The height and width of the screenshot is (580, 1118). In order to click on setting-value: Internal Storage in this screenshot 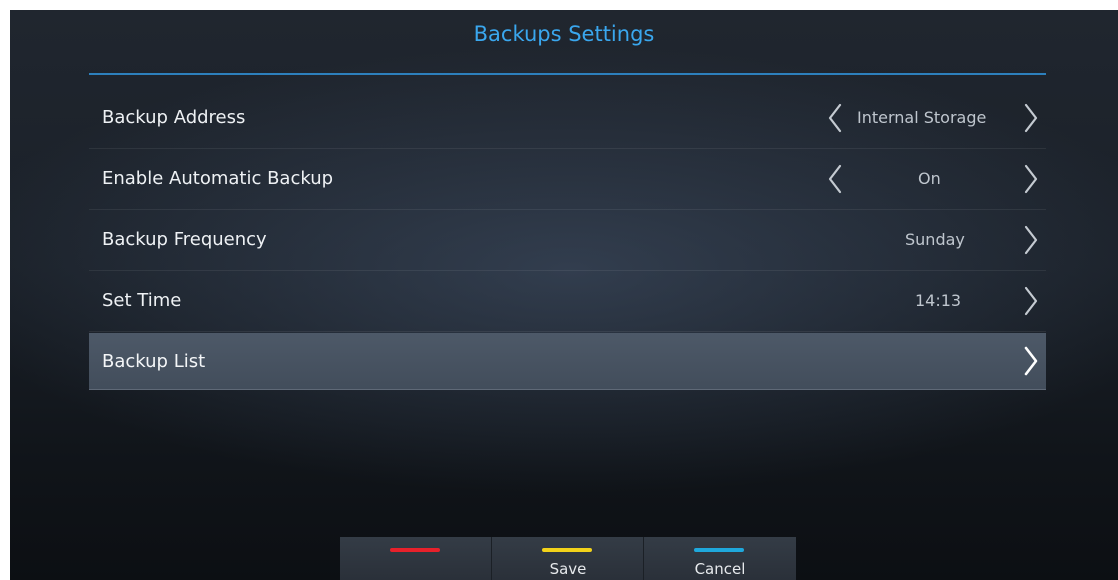, I will do `click(922, 117)`.